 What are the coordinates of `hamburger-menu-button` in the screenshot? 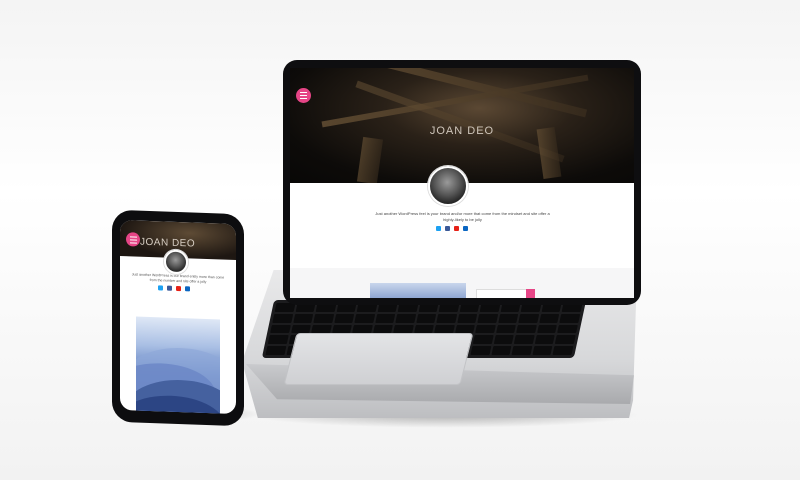 It's located at (303, 95).